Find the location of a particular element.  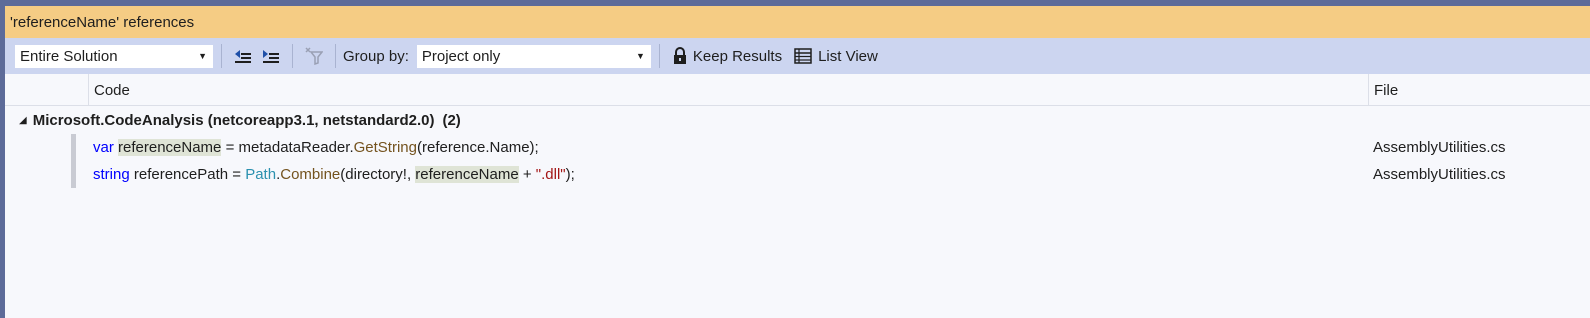

keep-results-button: Keep Results is located at coordinates (727, 56).